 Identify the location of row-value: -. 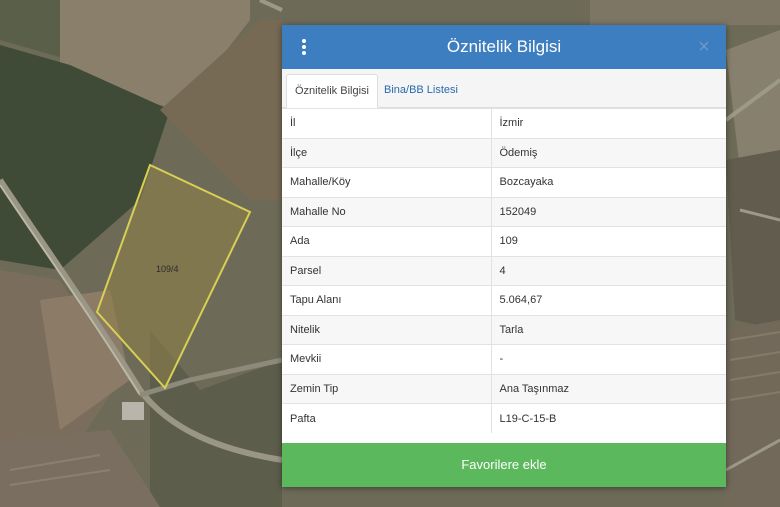
(608, 359).